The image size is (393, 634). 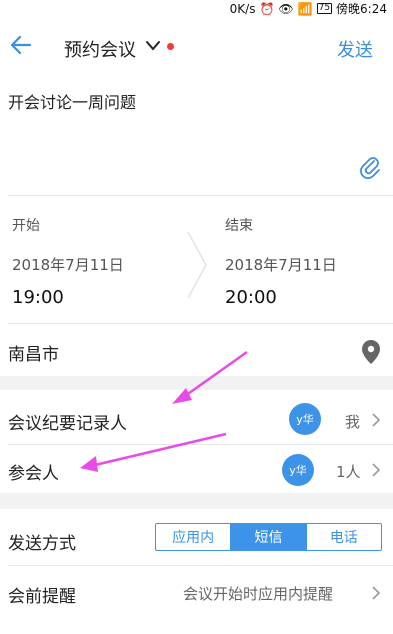 I want to click on location-pin-icon, so click(x=371, y=352).